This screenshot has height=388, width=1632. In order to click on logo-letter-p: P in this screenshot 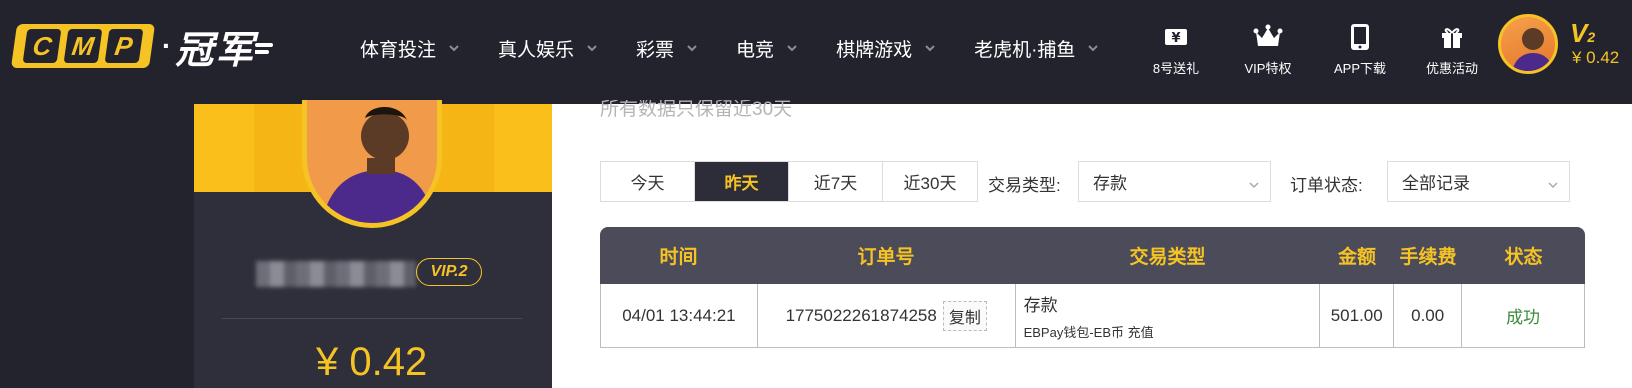, I will do `click(124, 46)`.